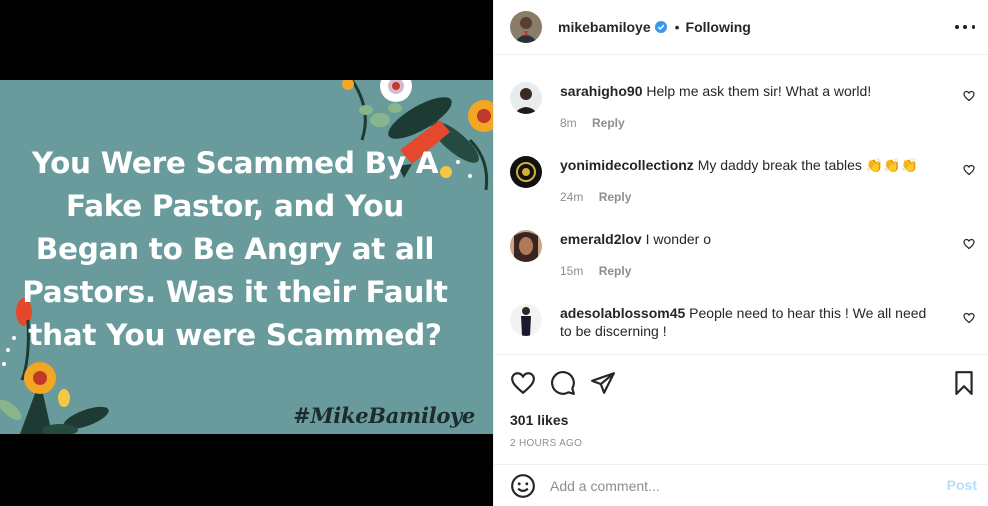  Describe the element at coordinates (539, 420) in the screenshot. I see `likes-count: 301 likes` at that location.